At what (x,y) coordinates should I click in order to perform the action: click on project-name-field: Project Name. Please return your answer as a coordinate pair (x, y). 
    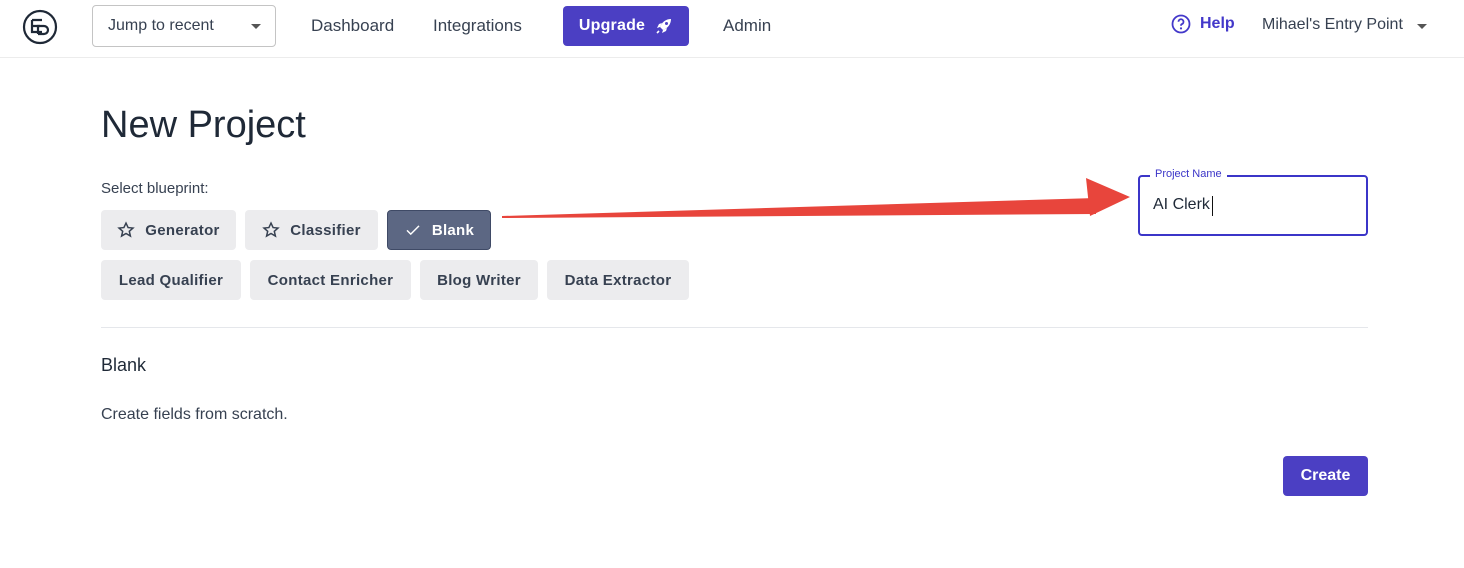
    Looking at the image, I should click on (1253, 202).